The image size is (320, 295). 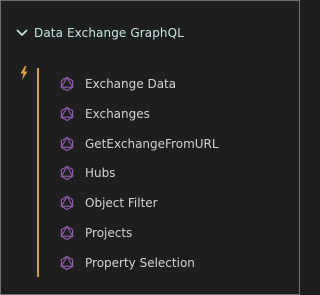 I want to click on chevron-down-icon, so click(x=22, y=33).